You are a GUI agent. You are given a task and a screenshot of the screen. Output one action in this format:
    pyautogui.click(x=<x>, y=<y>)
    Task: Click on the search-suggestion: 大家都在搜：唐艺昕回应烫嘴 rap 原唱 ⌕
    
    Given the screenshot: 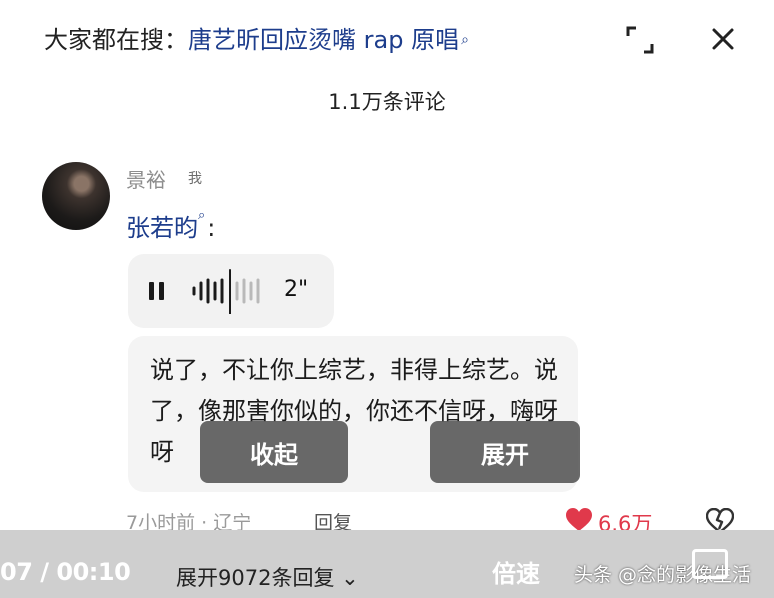 What is the action you would take?
    pyautogui.click(x=256, y=40)
    